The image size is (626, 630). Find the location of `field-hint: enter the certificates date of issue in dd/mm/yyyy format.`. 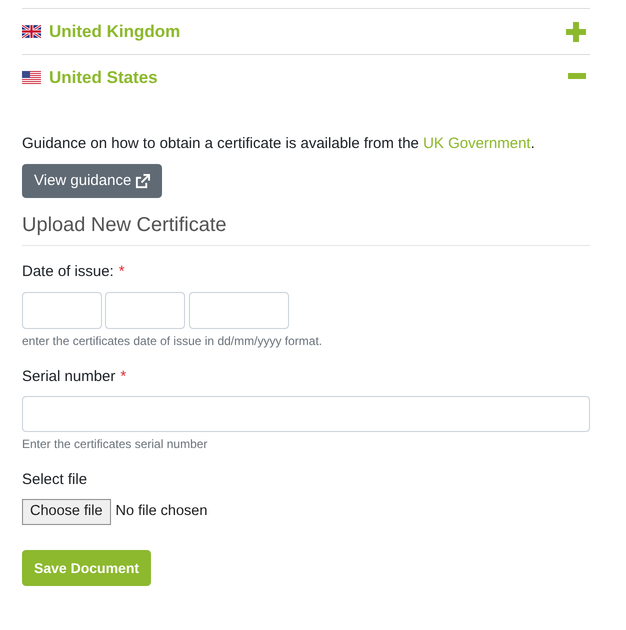

field-hint: enter the certificates date of issue in dd/mm/yyyy format. is located at coordinates (173, 341).